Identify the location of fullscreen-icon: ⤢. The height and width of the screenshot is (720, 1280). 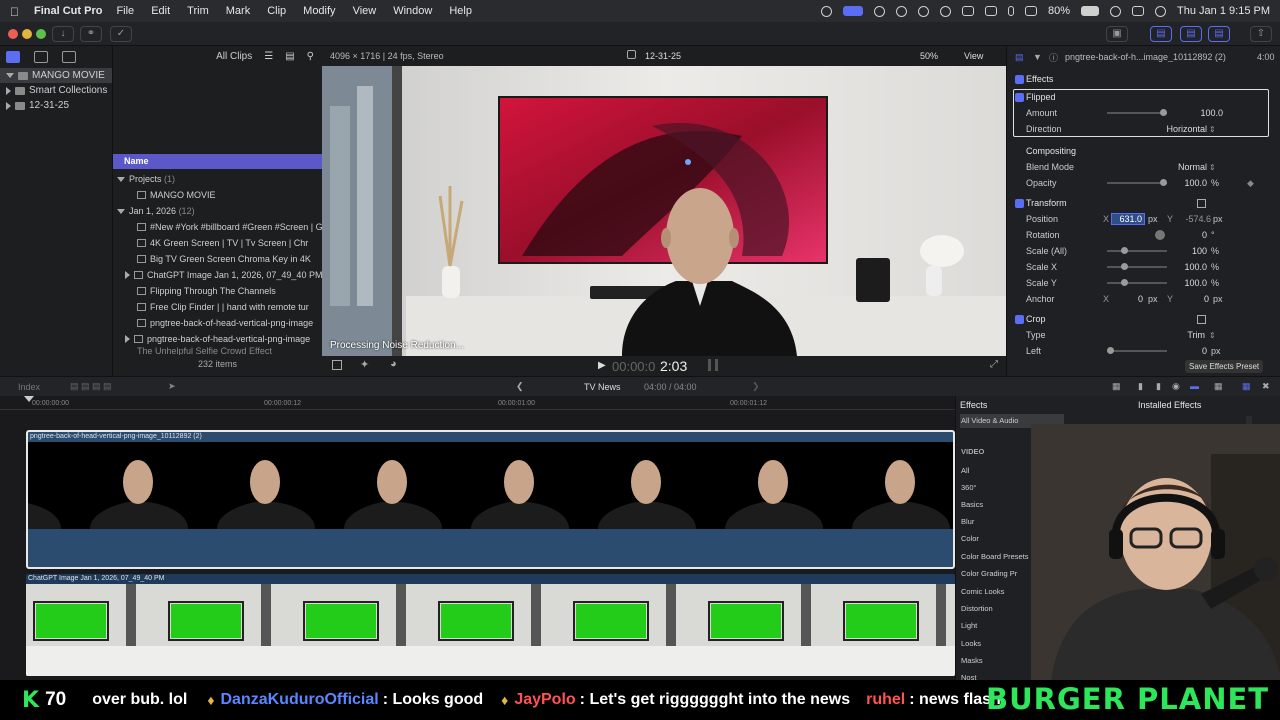
(994, 364).